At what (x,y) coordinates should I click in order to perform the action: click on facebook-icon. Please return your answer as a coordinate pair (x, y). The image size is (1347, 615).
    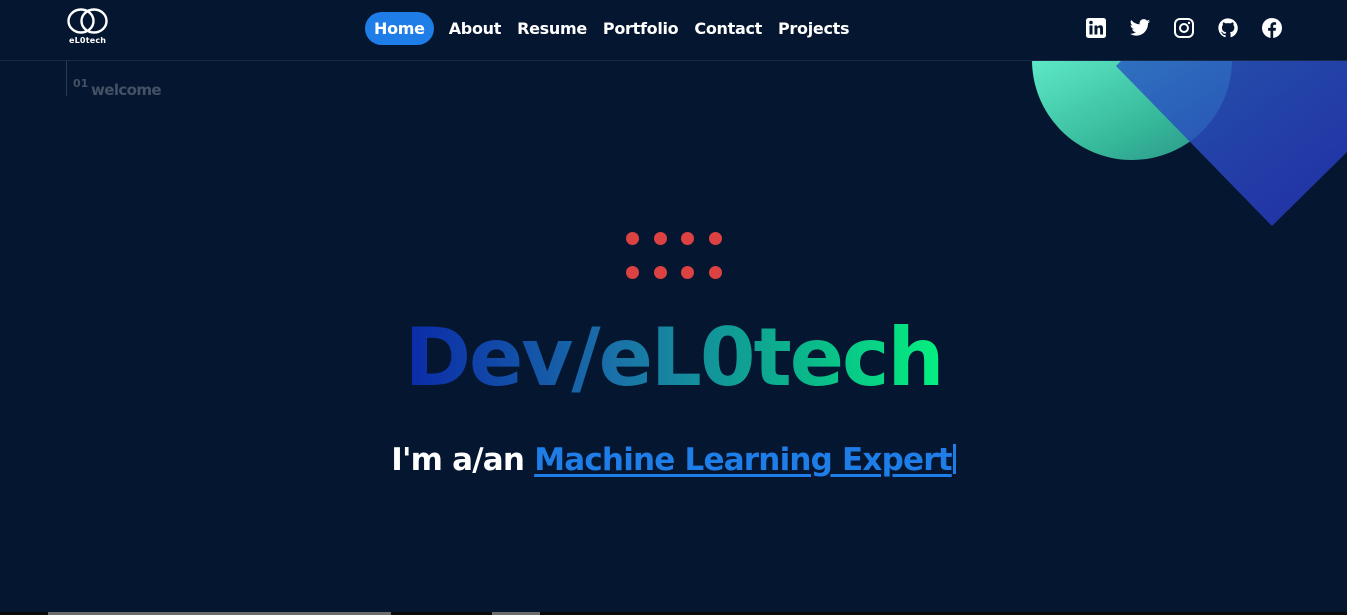
    Looking at the image, I should click on (1272, 28).